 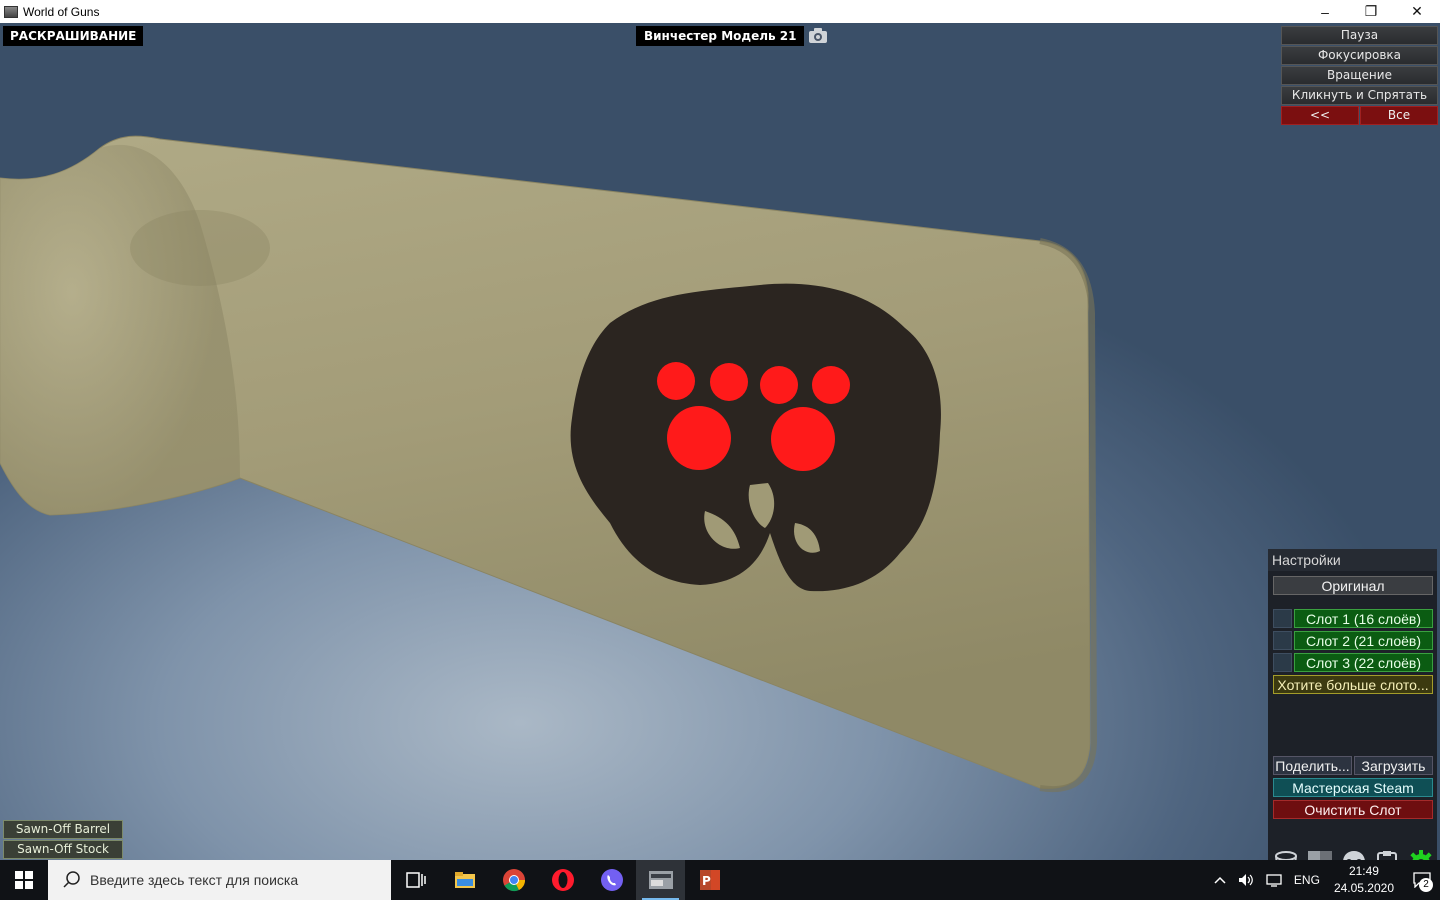 I want to click on world-of-guns-icon, so click(x=660, y=880).